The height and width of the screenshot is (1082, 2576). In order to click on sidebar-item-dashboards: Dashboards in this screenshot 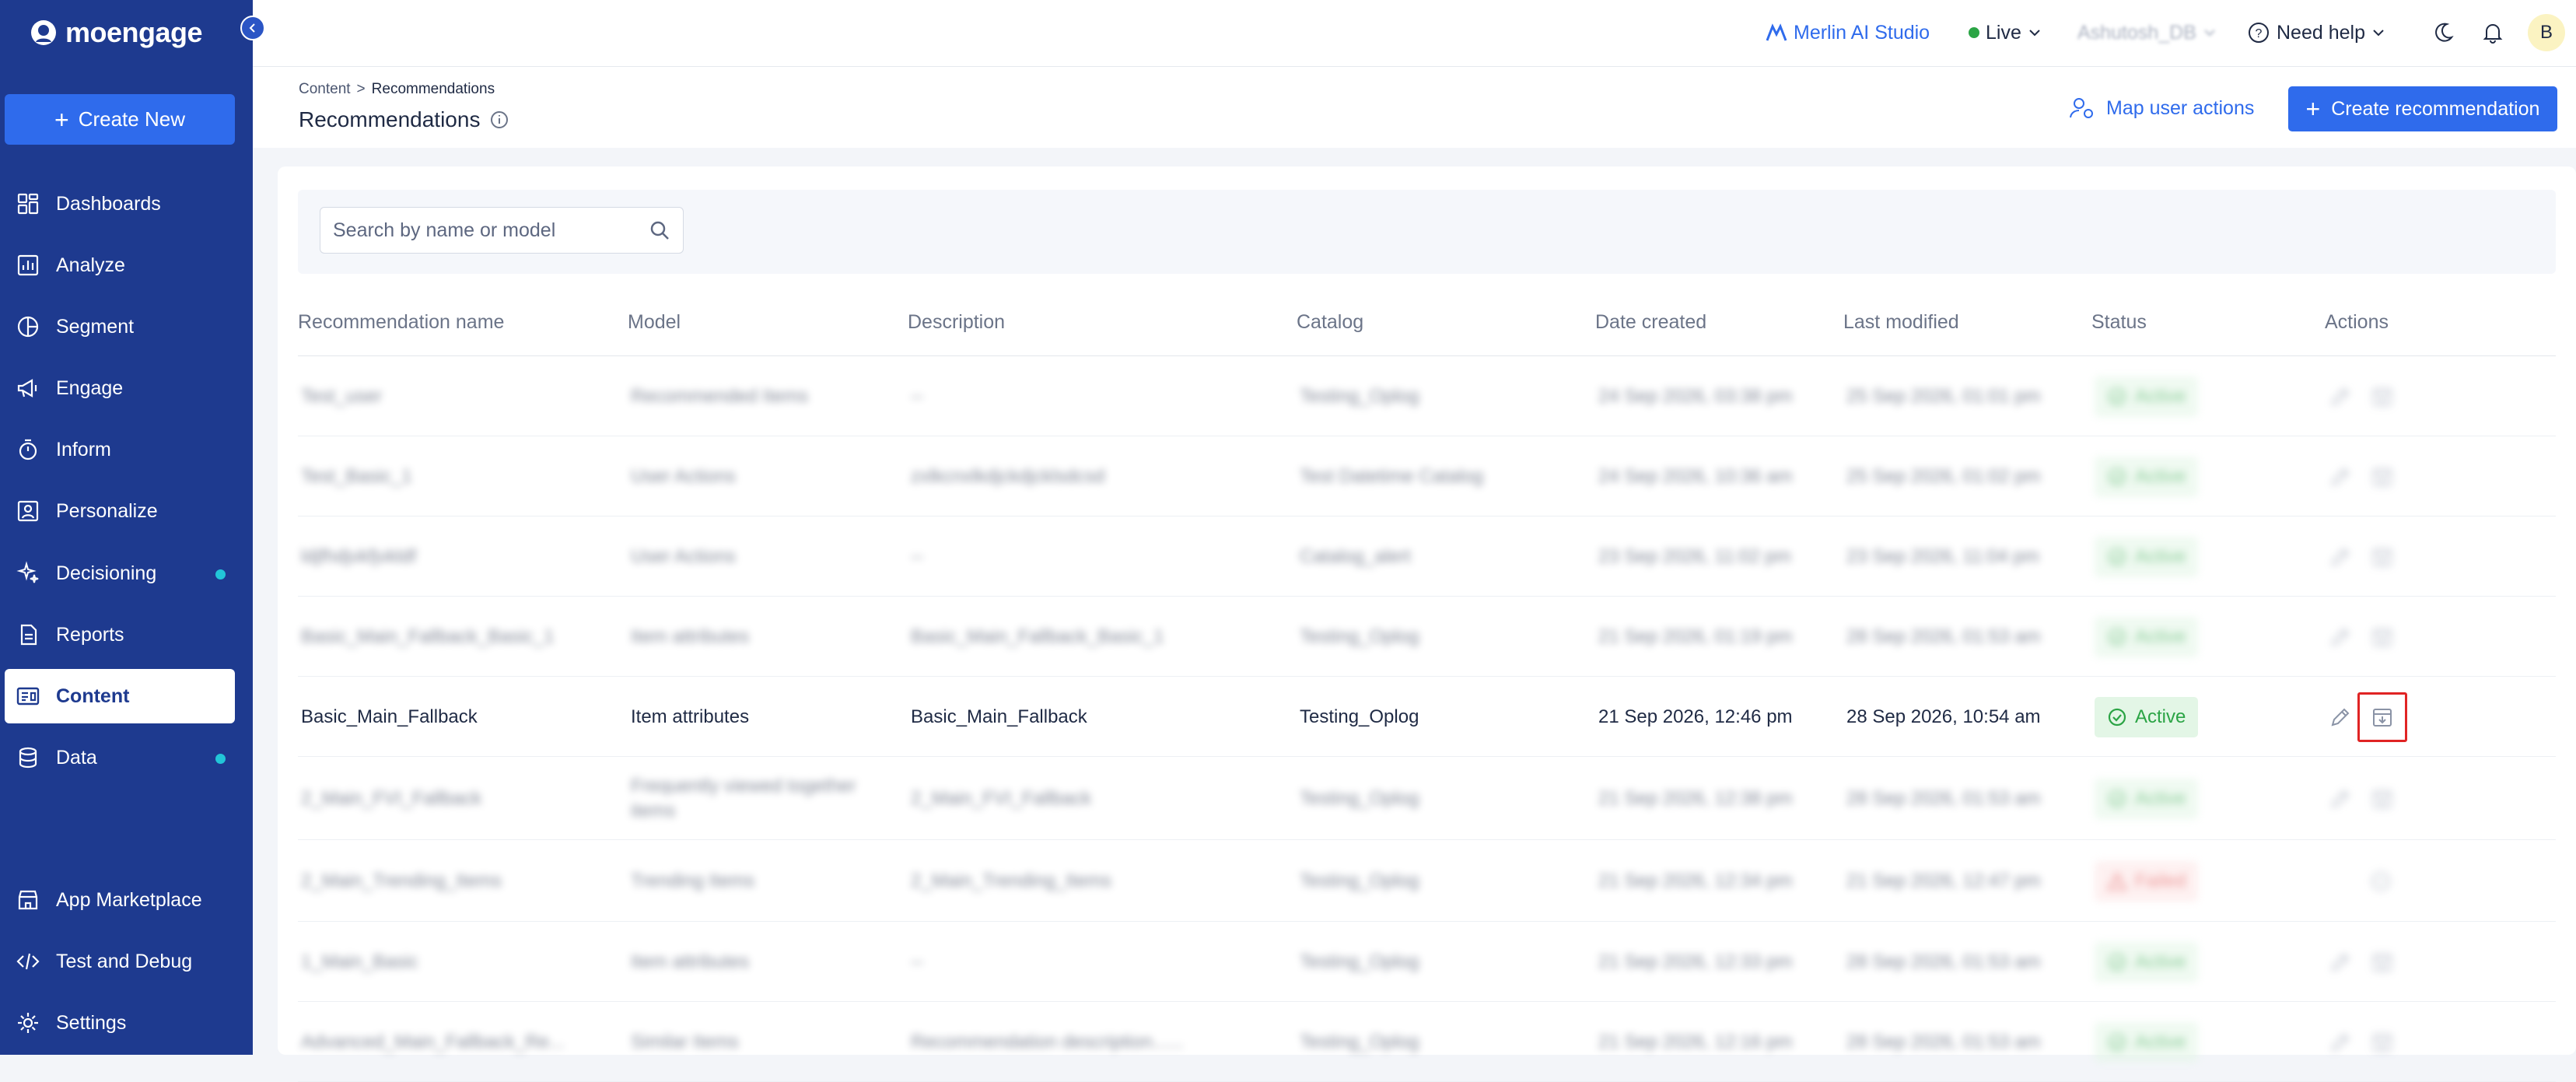, I will do `click(120, 204)`.